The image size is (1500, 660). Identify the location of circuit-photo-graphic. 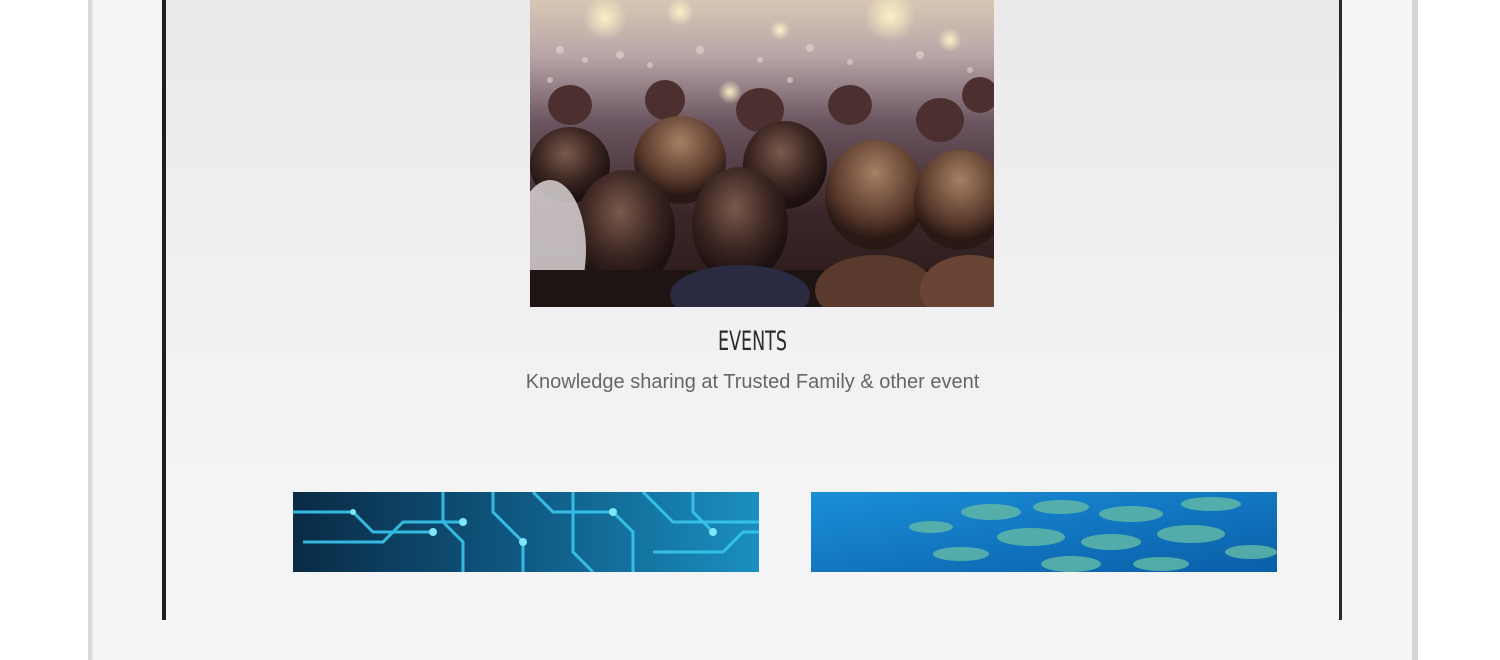
(526, 532).